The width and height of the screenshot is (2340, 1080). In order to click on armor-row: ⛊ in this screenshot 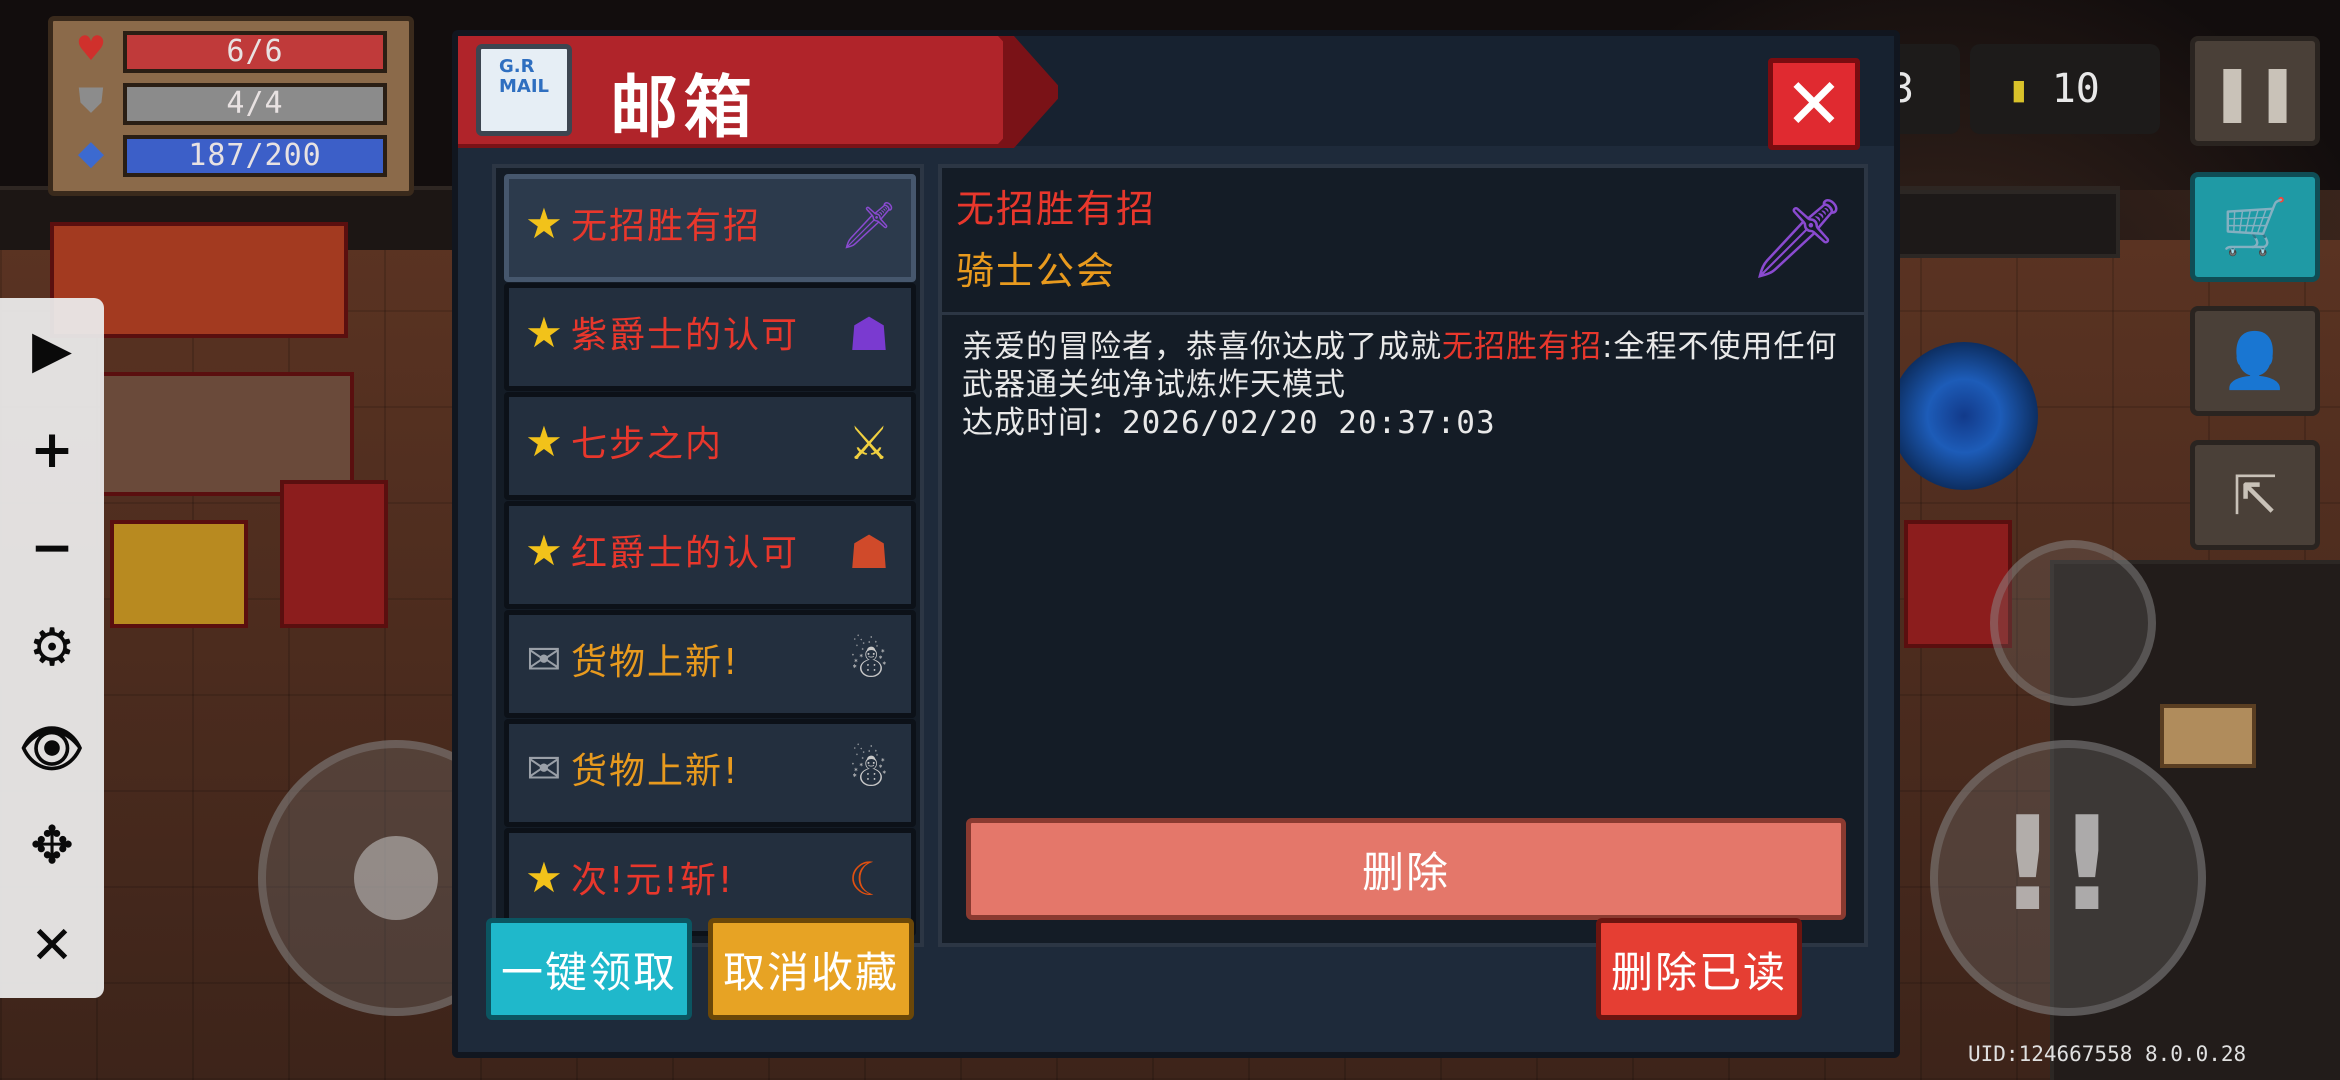, I will do `click(91, 101)`.